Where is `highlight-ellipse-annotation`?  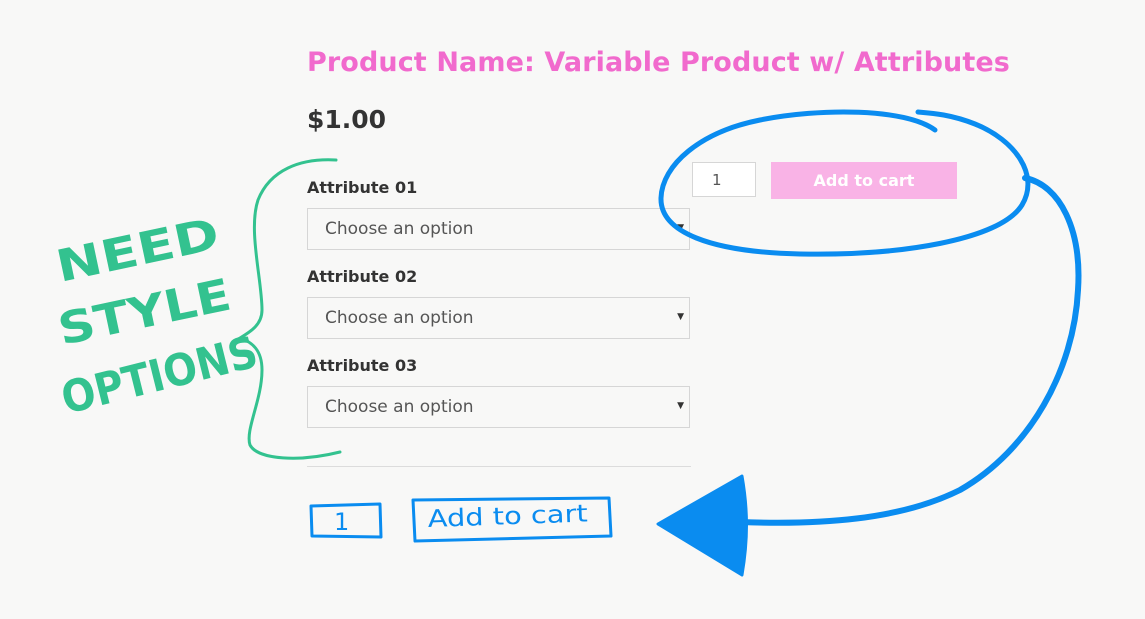 highlight-ellipse-annotation is located at coordinates (844, 183).